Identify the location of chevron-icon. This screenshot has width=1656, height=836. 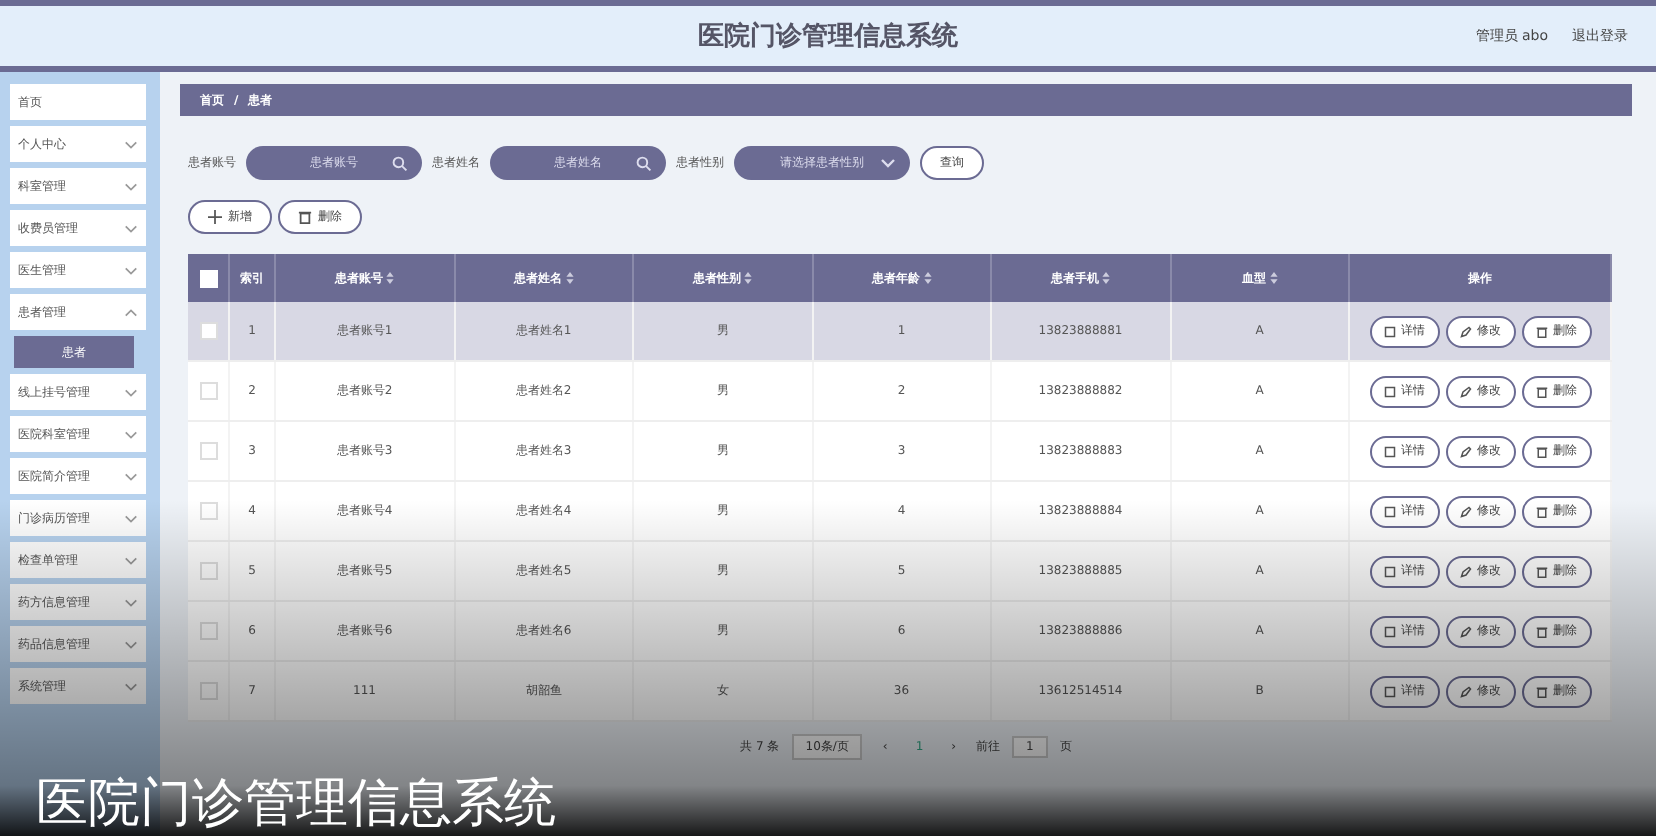
(888, 163).